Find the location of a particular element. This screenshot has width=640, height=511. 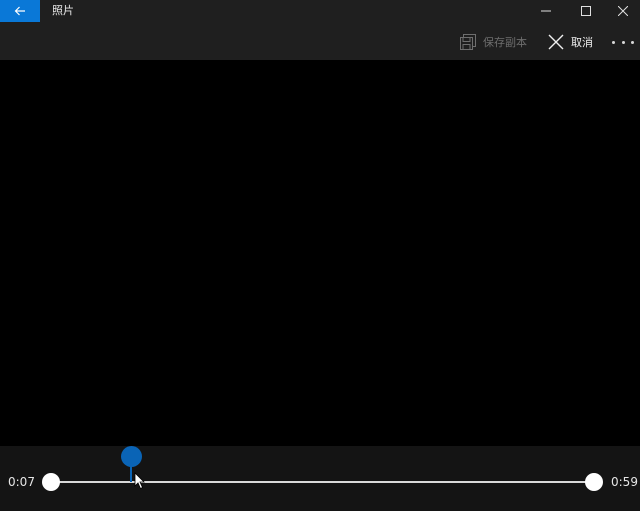

maximize-icon is located at coordinates (586, 11).